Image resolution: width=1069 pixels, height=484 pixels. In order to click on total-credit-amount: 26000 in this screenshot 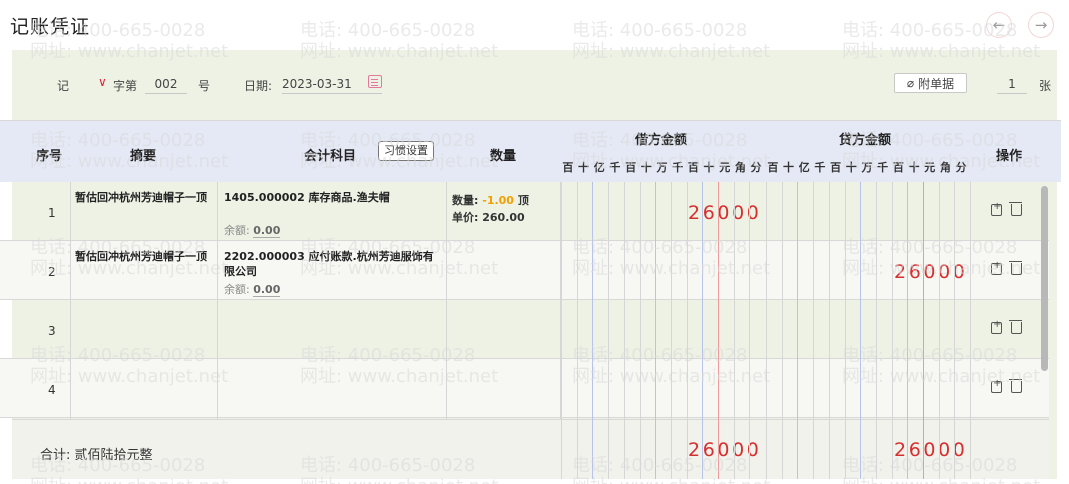, I will do `click(931, 450)`.